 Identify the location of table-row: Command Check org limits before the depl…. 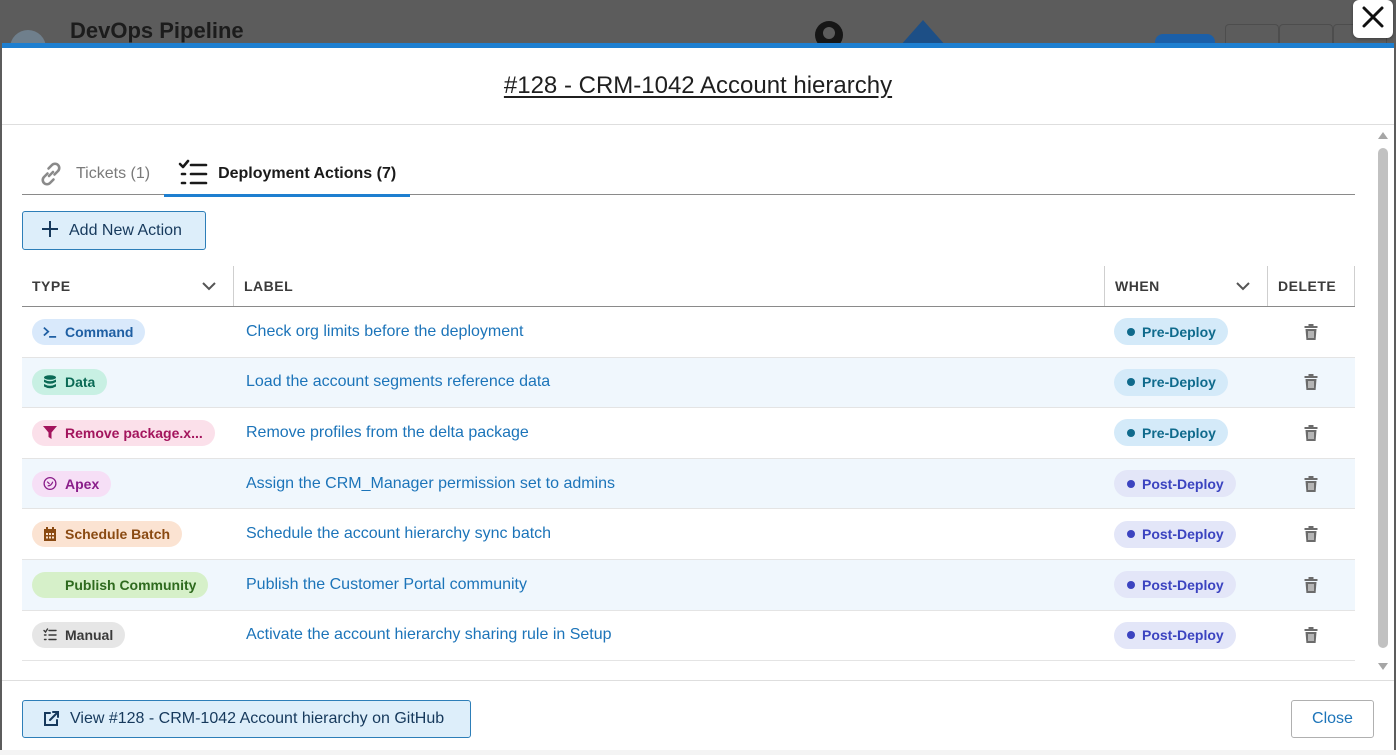
(688, 332).